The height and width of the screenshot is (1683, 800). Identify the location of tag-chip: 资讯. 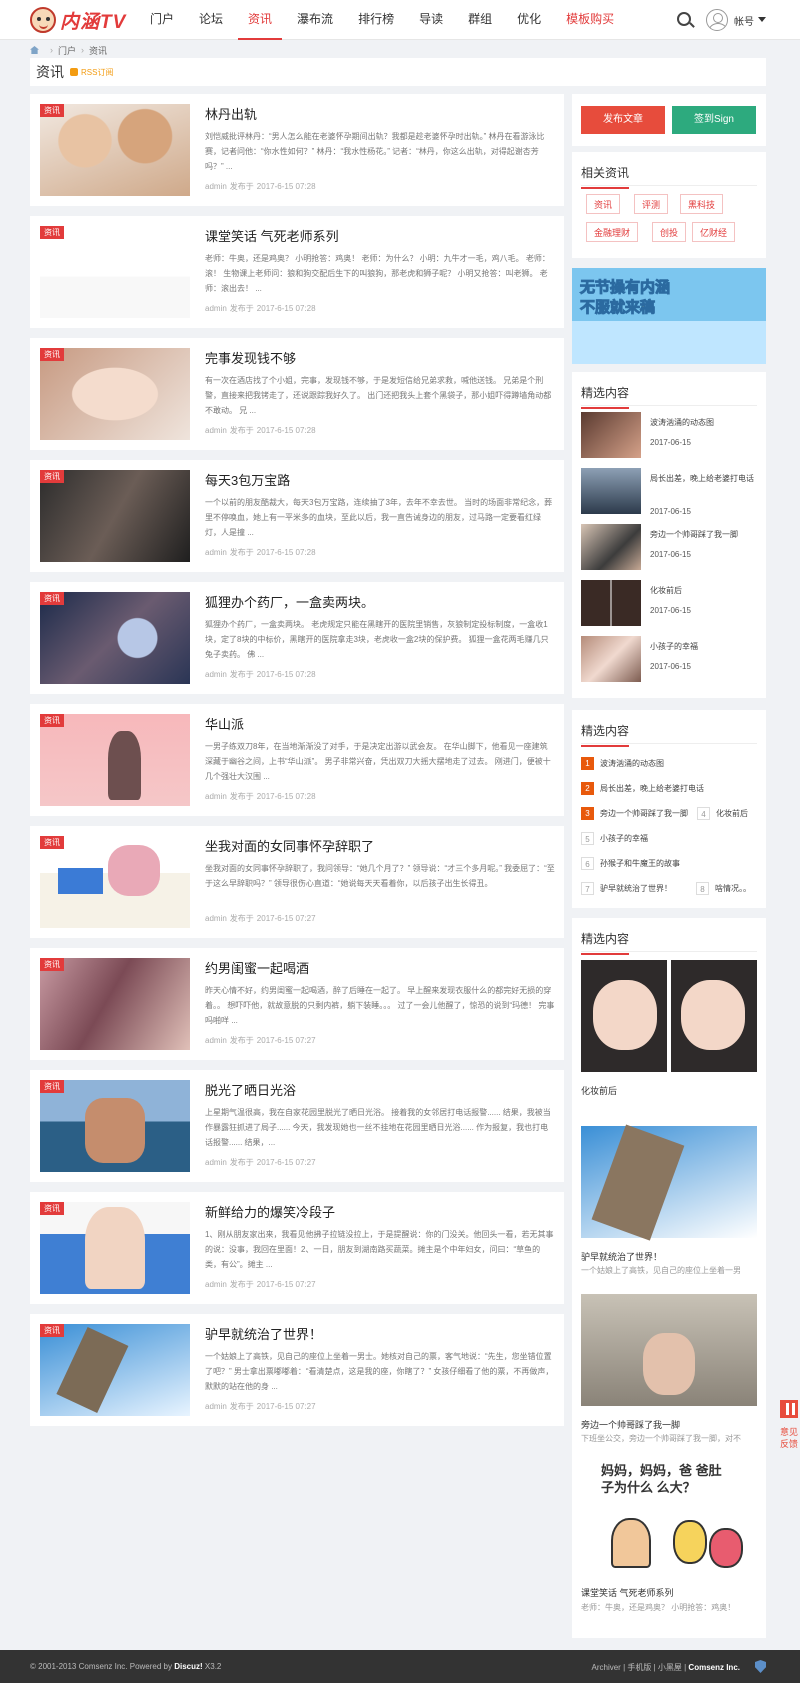
(603, 204).